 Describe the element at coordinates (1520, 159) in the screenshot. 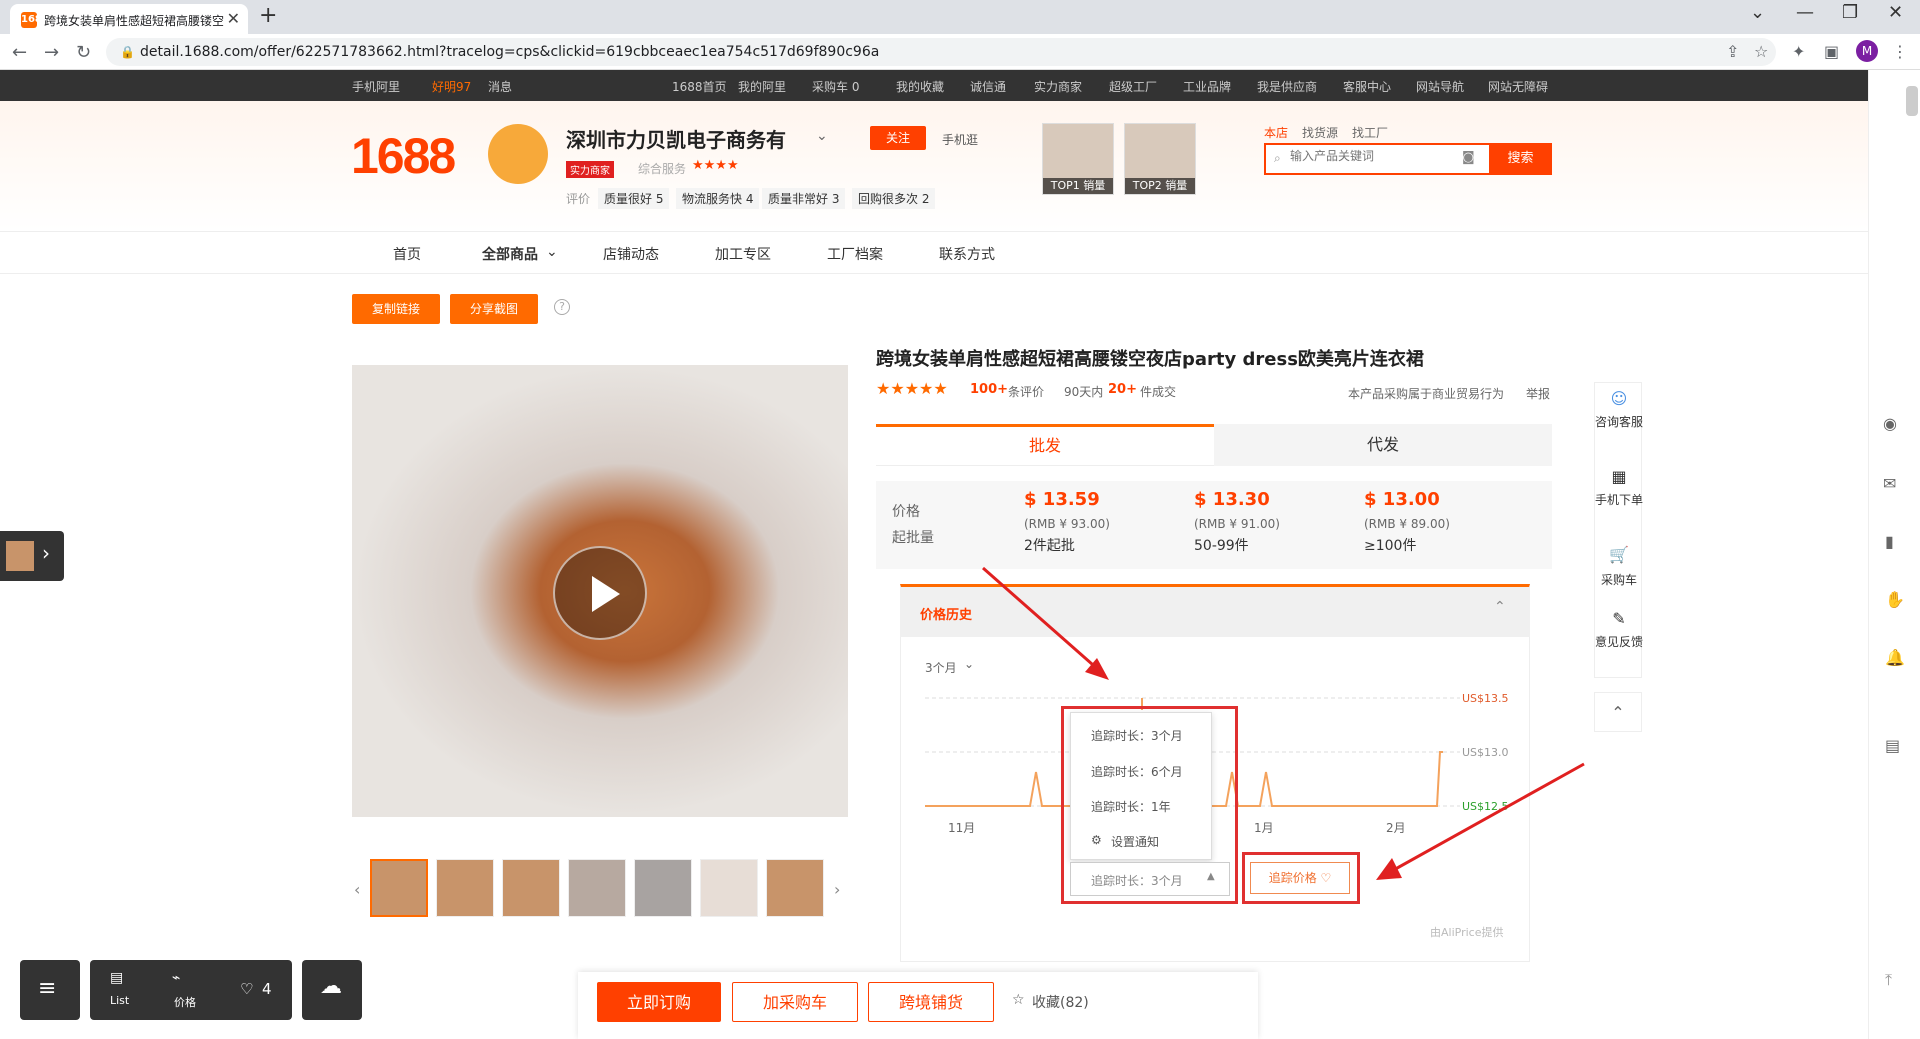

I see `search-button: 搜索` at that location.